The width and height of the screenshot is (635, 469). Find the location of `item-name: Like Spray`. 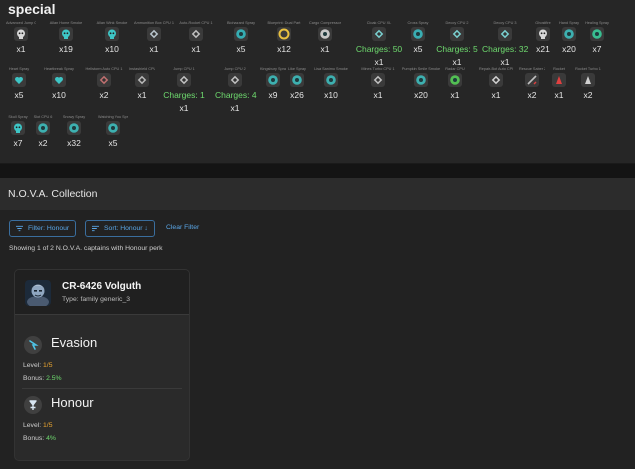

item-name: Like Spray is located at coordinates (297, 69).